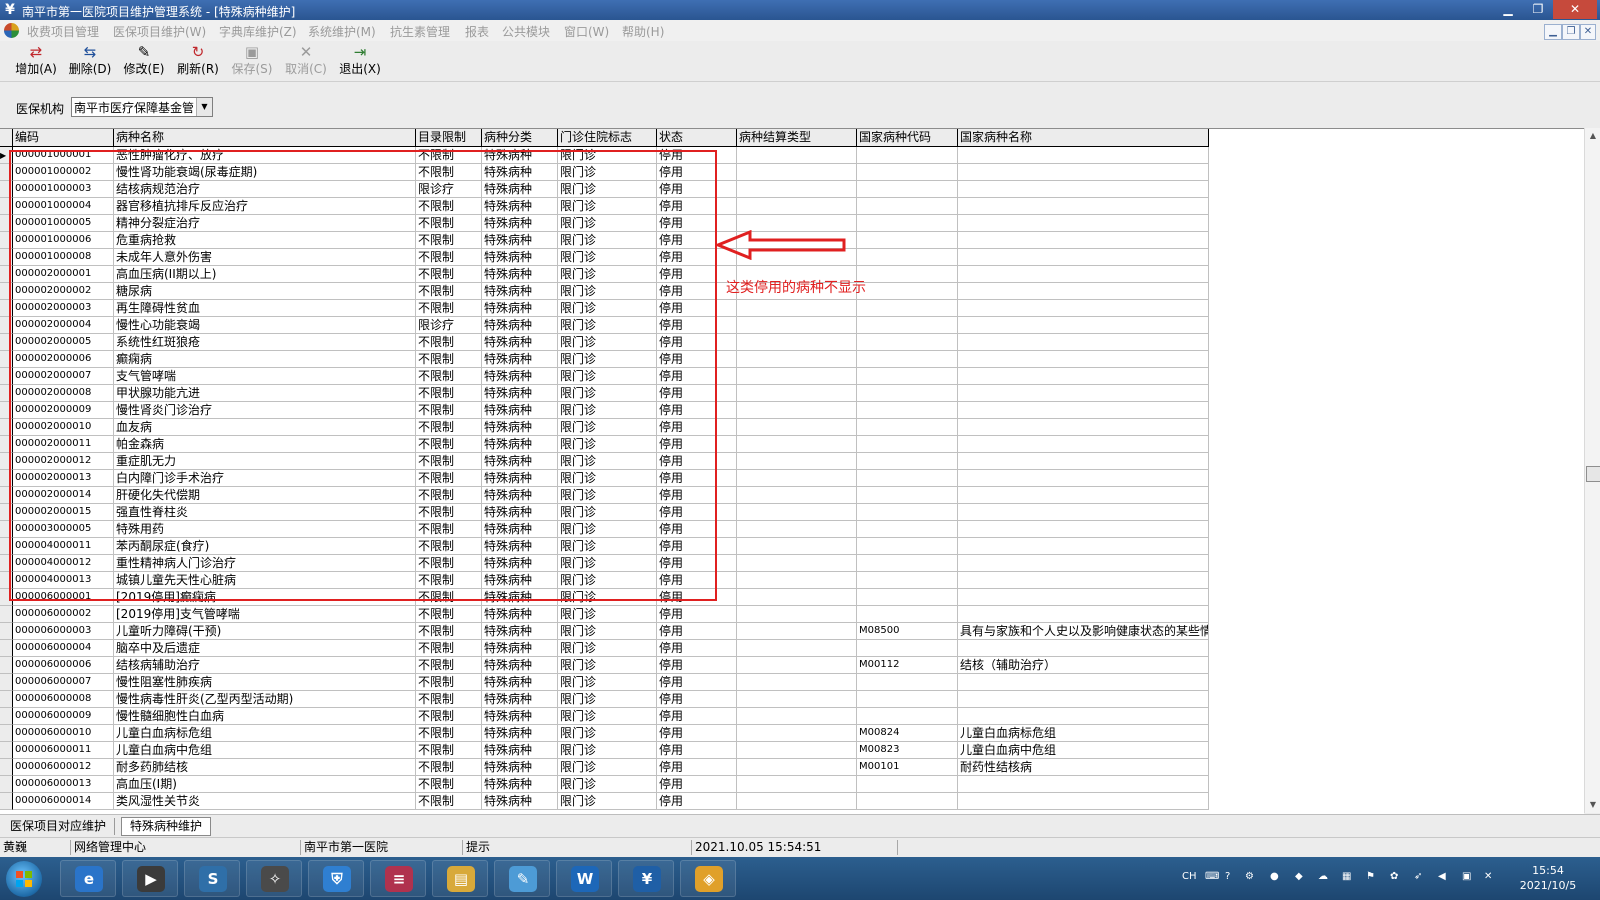 This screenshot has height=900, width=1600. I want to click on cell-disease-name: 类风湿性关节炎, so click(265, 801).